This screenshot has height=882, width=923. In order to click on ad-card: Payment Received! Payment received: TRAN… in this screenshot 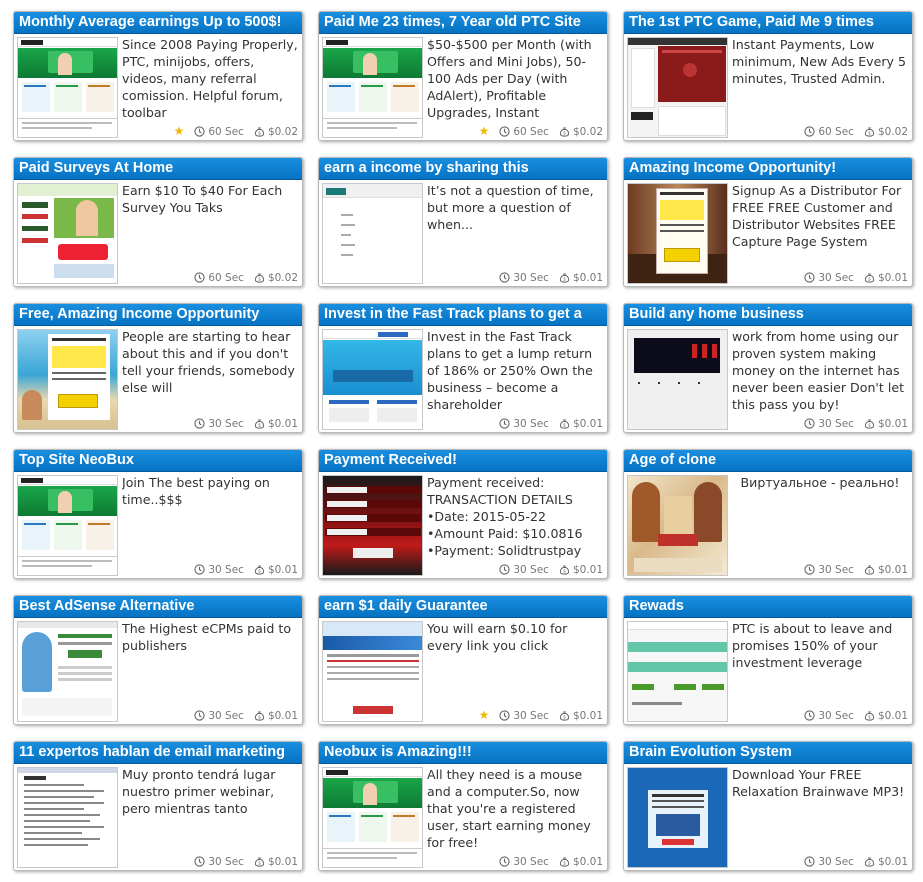, I will do `click(463, 514)`.